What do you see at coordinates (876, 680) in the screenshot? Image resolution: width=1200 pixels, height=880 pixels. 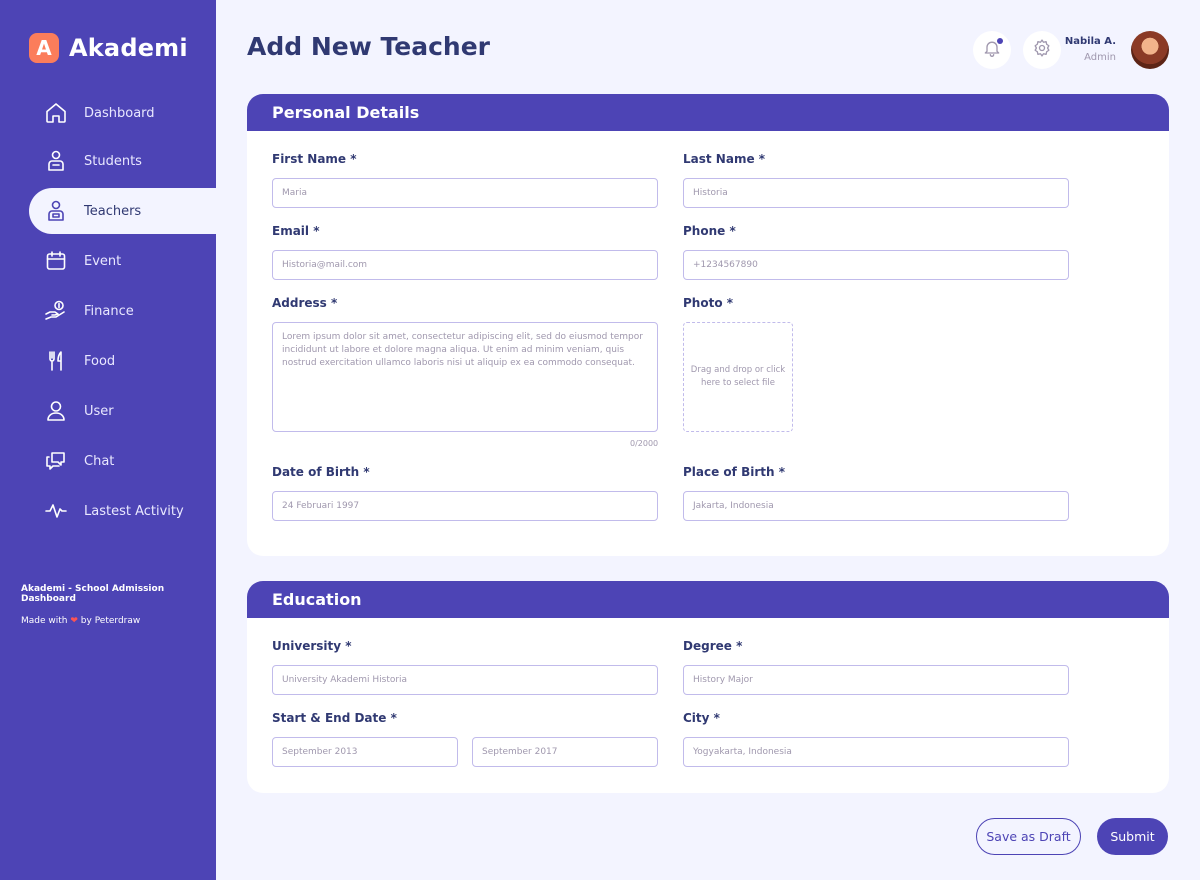 I see `degree-field: History Major` at bounding box center [876, 680].